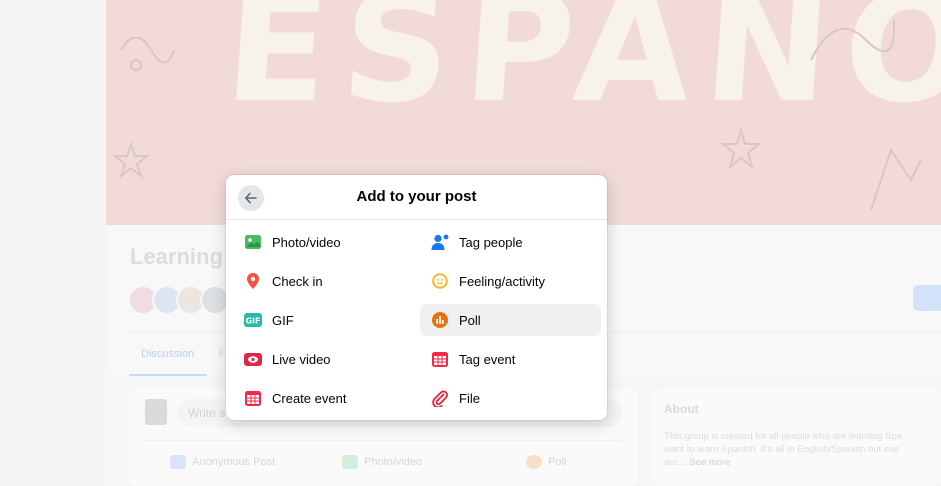 This screenshot has height=486, width=941. Describe the element at coordinates (297, 281) in the screenshot. I see `option-label: Check in` at that location.